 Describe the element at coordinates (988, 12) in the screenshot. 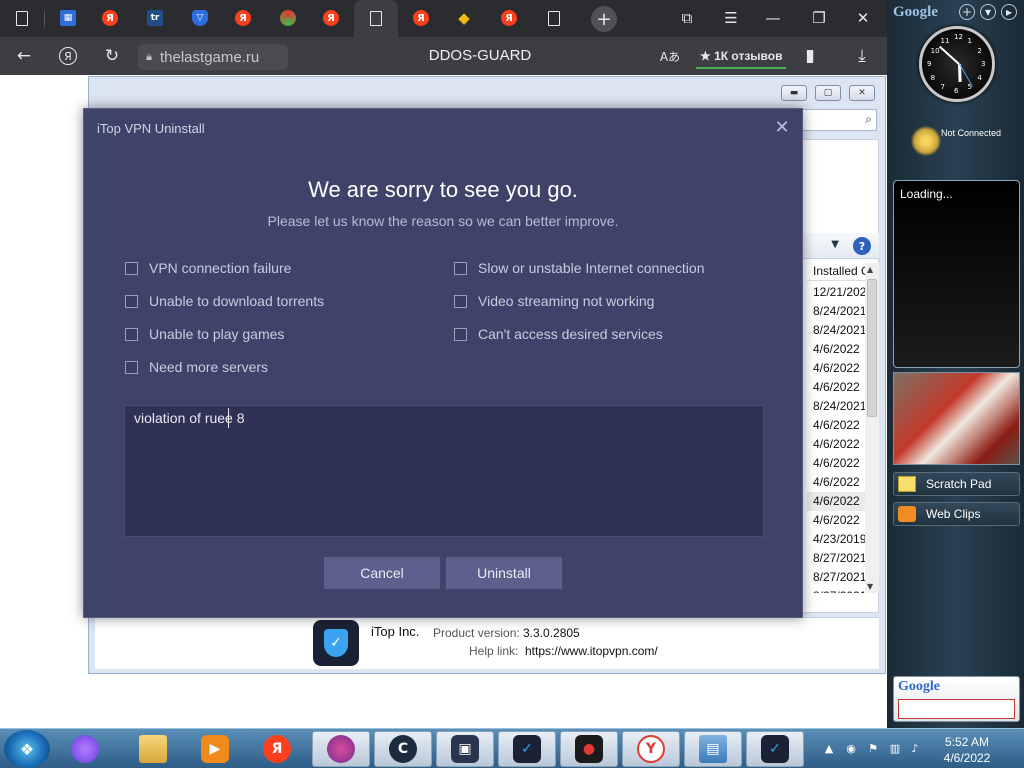

I see `gadget-menu-button: ▾` at that location.